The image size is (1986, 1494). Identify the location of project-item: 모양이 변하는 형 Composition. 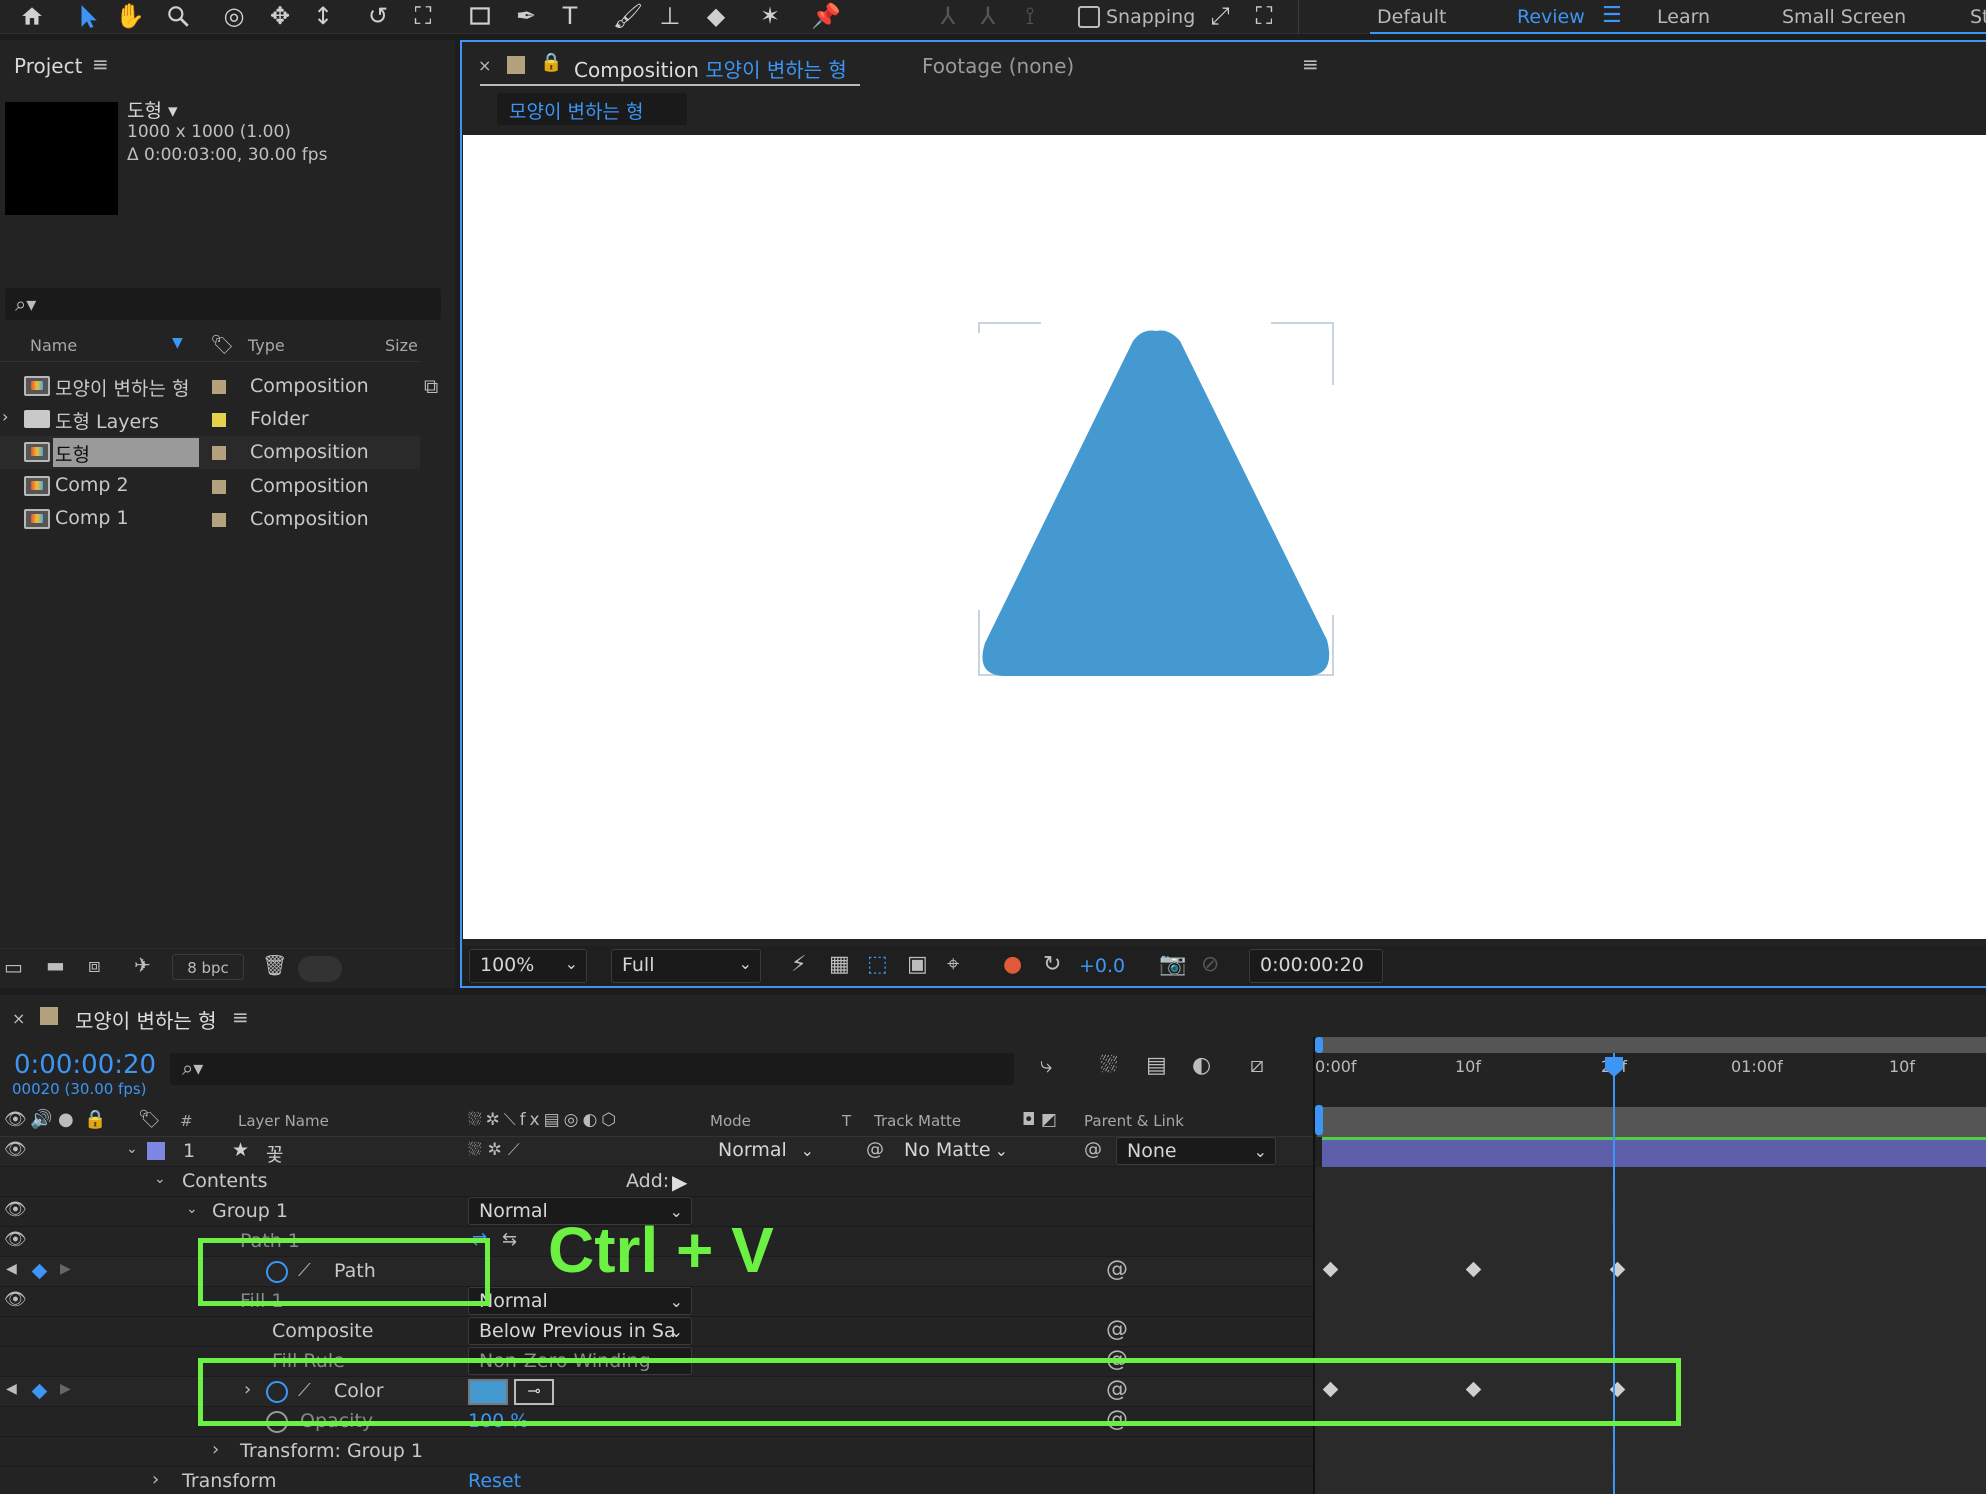
(210, 386).